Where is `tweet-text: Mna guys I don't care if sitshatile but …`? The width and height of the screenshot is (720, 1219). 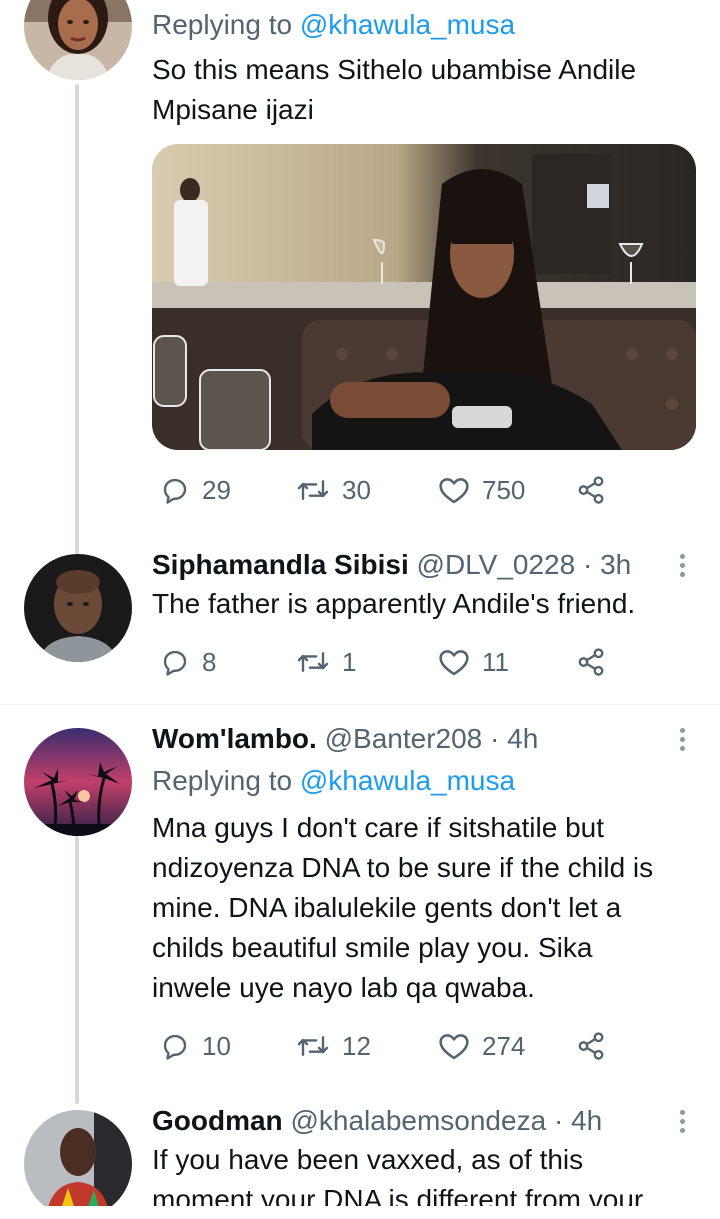
tweet-text: Mna guys I don't care if sitshatile but … is located at coordinates (426, 908).